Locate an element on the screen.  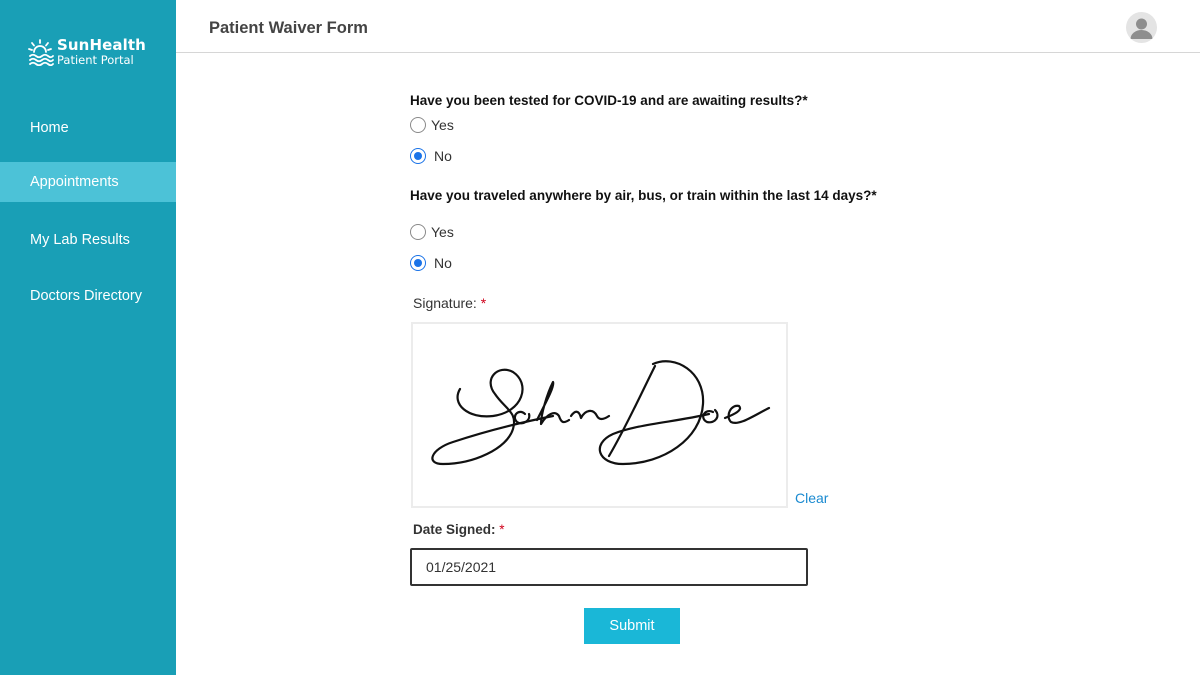
sidebar-item-label: Doctors Directory is located at coordinates (86, 296).